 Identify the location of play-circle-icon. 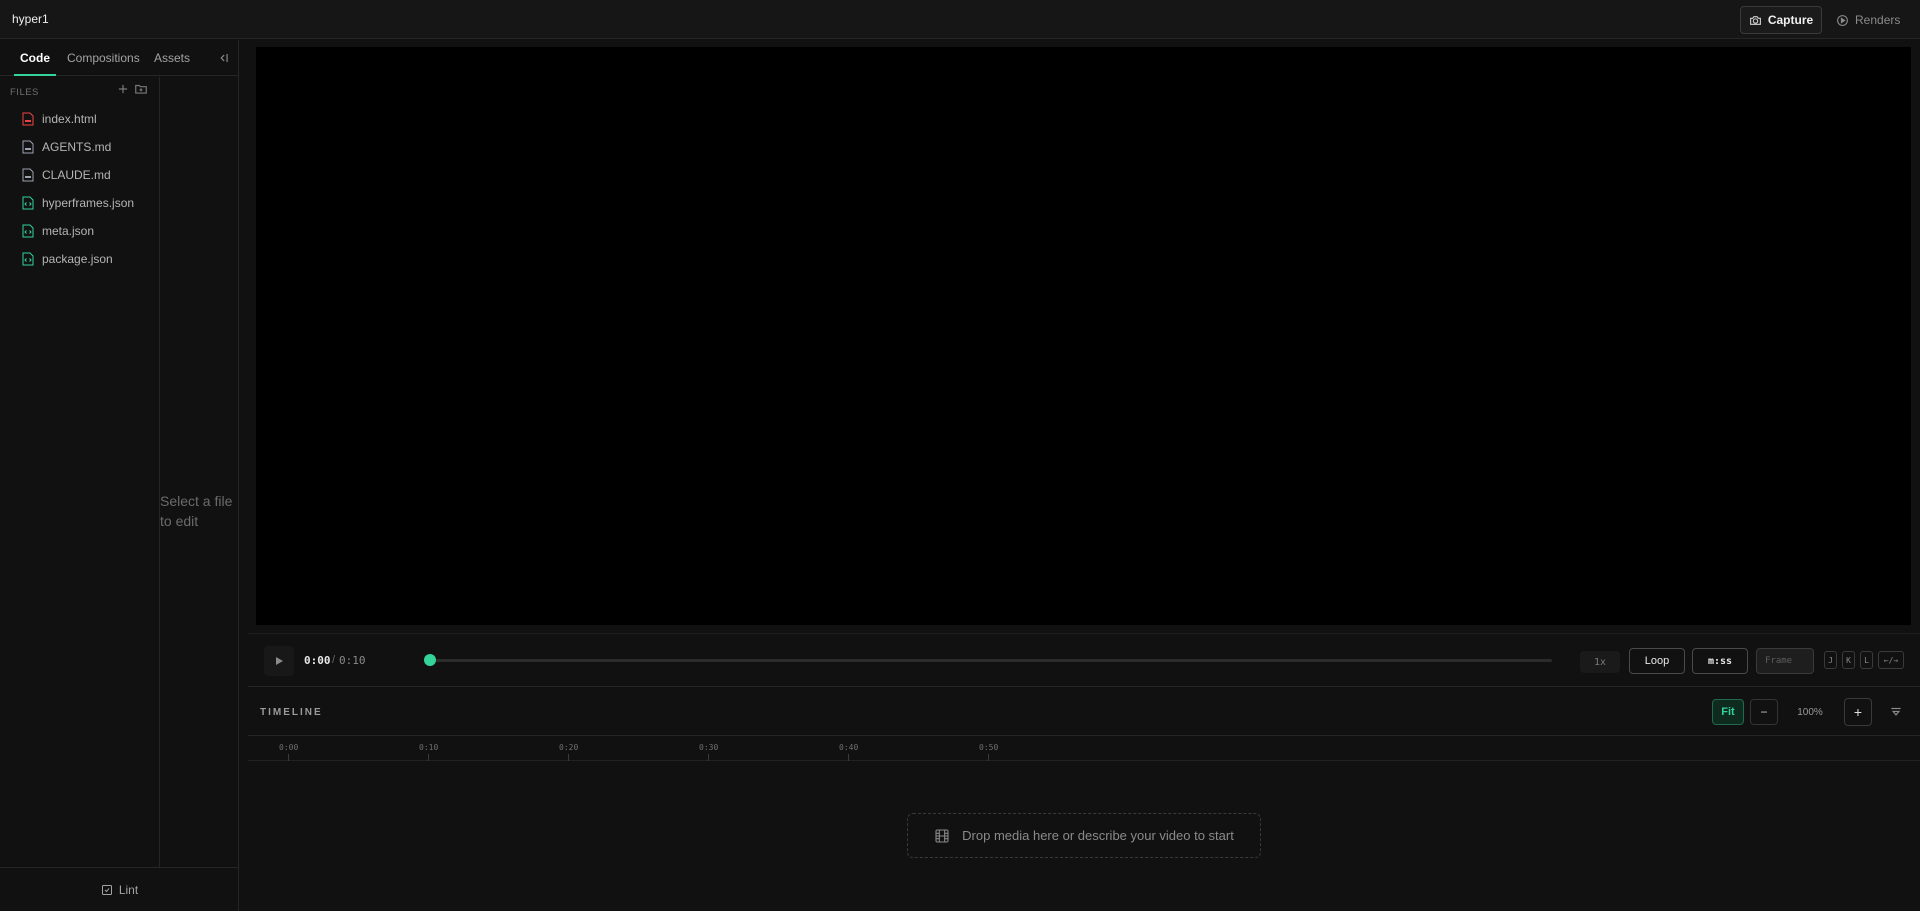
(1842, 20).